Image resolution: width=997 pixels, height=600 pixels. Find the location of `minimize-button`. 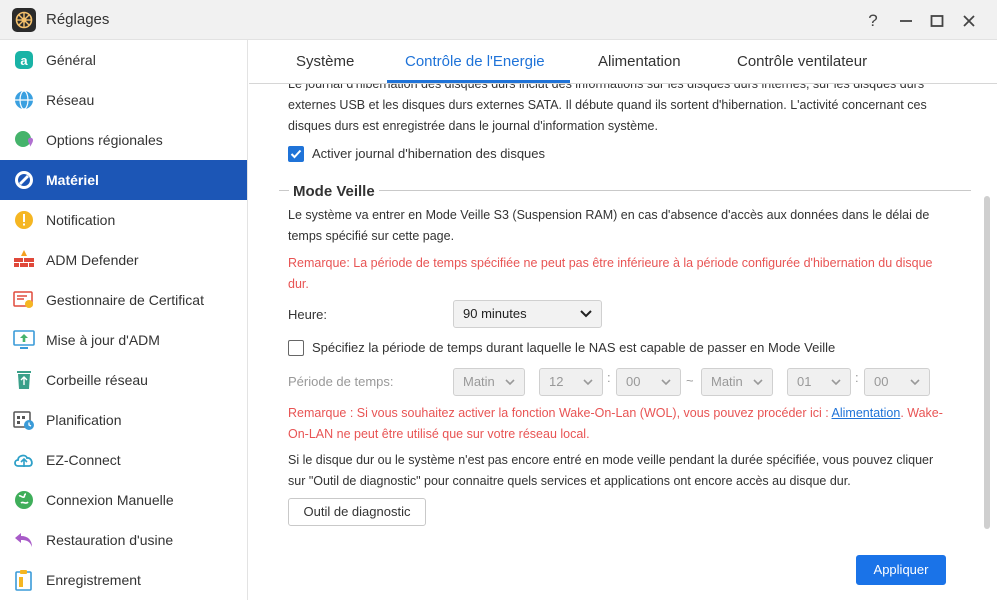

minimize-button is located at coordinates (906, 21).